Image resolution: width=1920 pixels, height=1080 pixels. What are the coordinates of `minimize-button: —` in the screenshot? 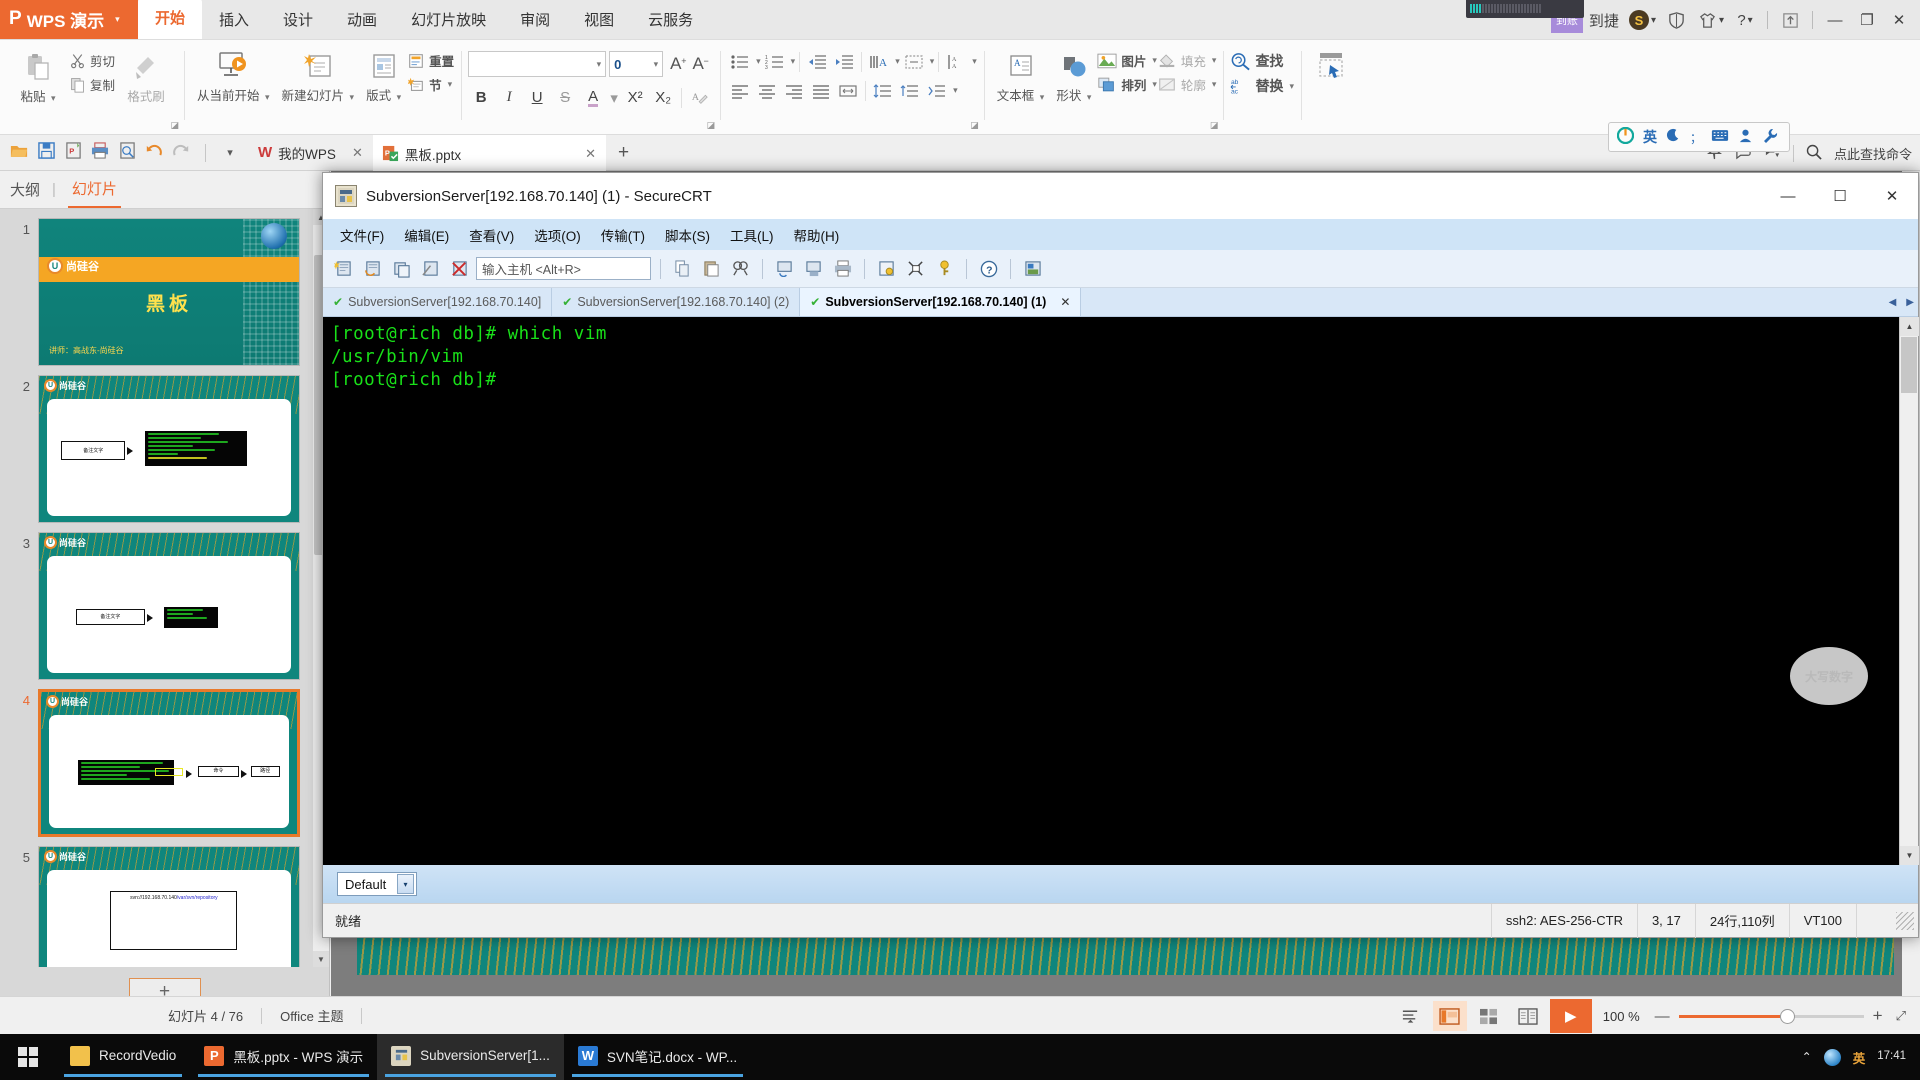 It's located at (1835, 20).